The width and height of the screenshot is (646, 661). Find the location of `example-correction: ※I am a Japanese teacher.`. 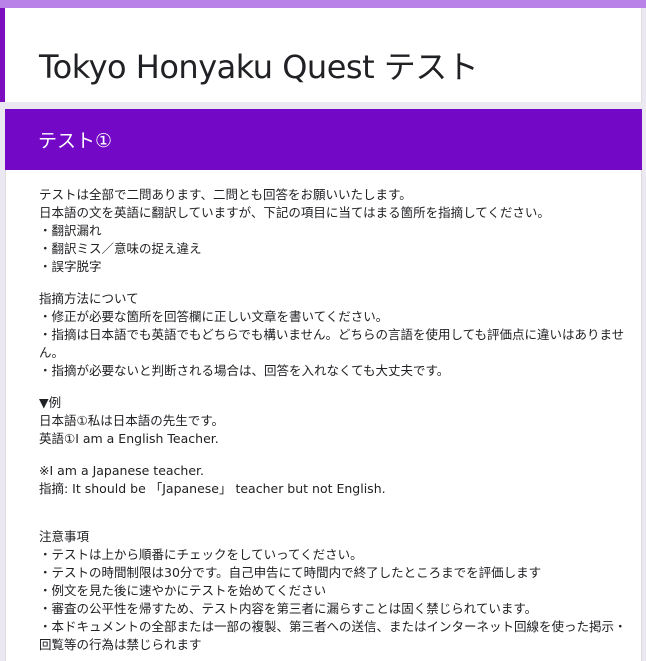

example-correction: ※I am a Japanese teacher. is located at coordinates (122, 470).